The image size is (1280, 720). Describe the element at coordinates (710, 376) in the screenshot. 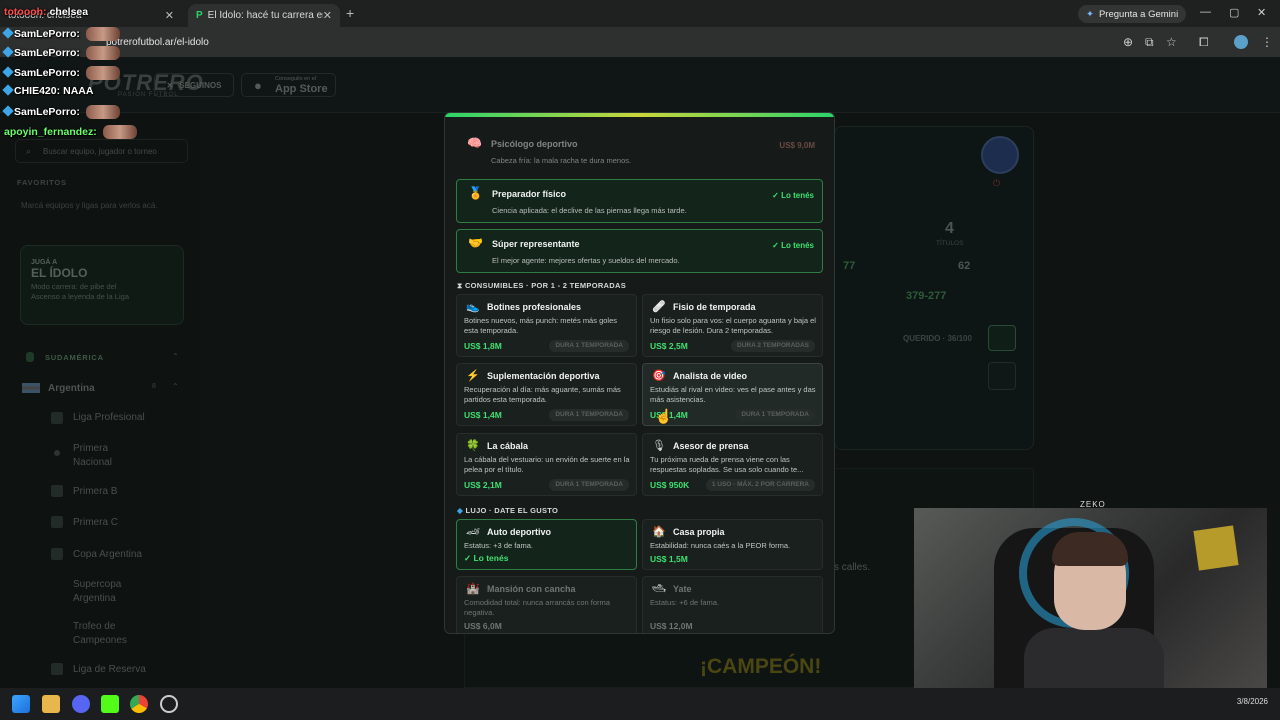

I see `item-title: Analista de video` at that location.